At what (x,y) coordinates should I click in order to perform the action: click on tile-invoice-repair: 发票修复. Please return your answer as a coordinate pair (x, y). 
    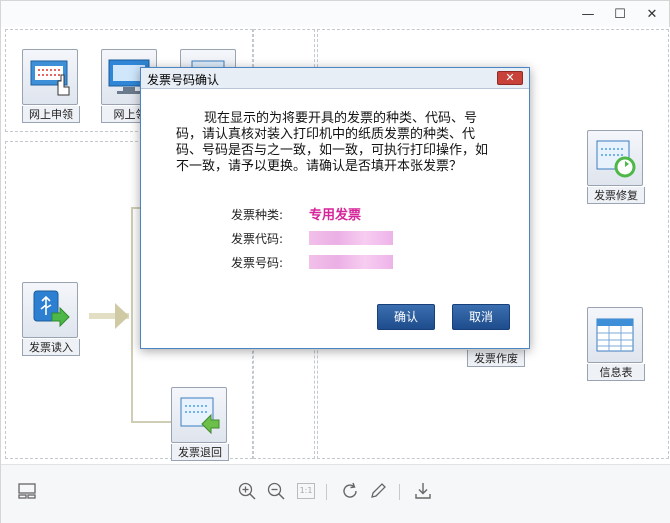
    Looking at the image, I should click on (616, 167).